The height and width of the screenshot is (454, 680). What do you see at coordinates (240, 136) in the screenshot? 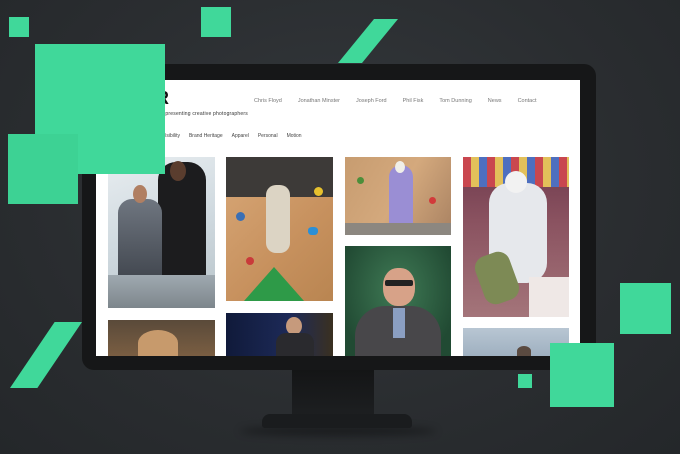
I see `filter-apparel: Apparel` at bounding box center [240, 136].